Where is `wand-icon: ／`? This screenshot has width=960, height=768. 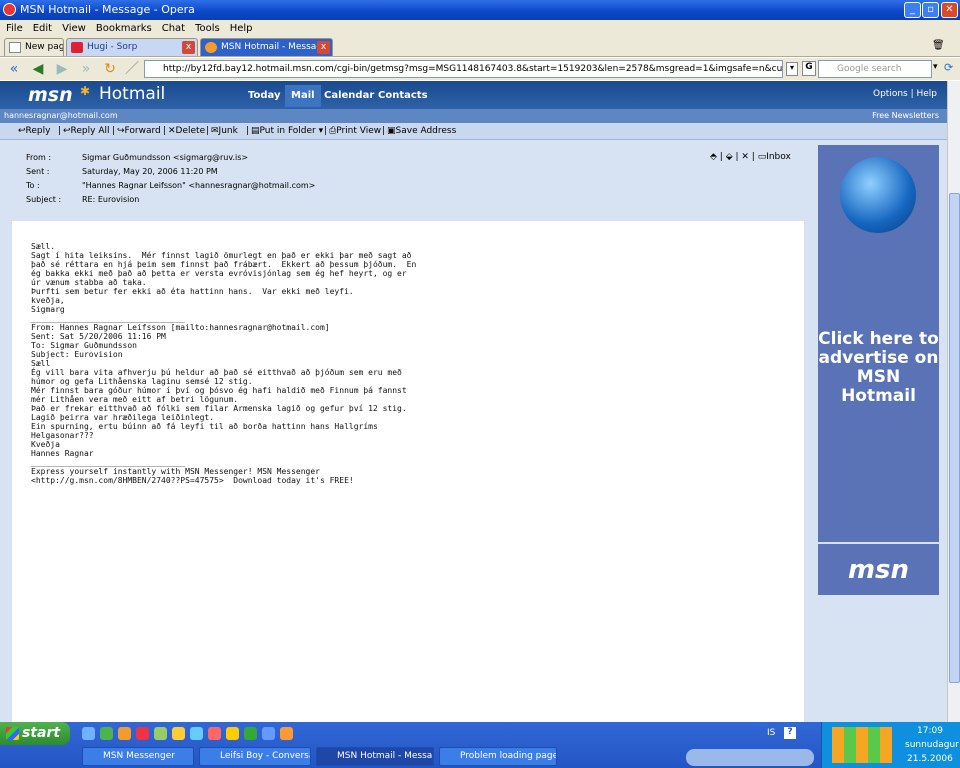
wand-icon: ／ is located at coordinates (132, 69).